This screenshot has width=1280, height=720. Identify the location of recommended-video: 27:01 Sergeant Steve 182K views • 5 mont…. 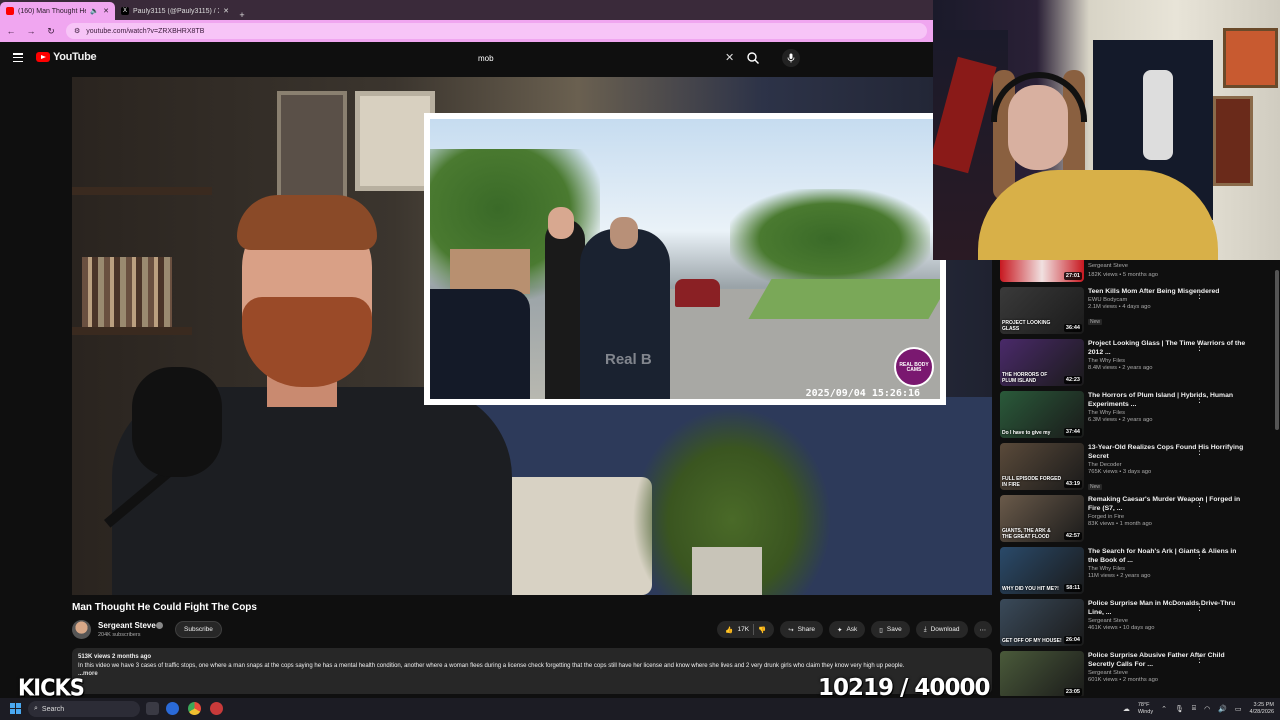
(1135, 272).